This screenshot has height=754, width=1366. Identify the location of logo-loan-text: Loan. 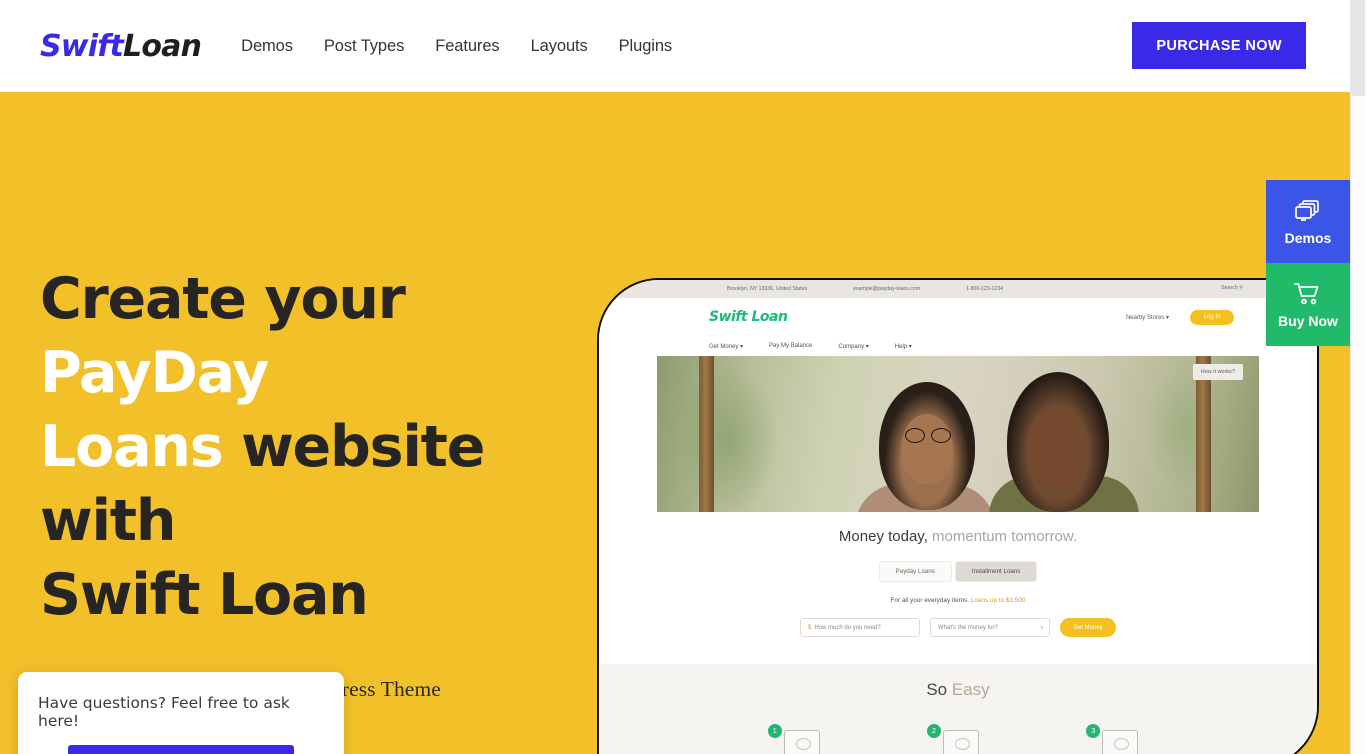
(162, 46).